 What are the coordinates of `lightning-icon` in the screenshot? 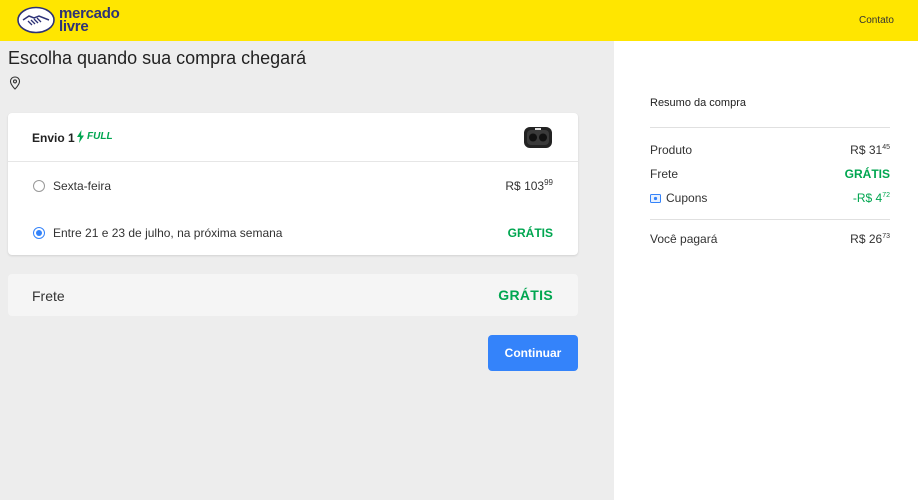 It's located at (80, 136).